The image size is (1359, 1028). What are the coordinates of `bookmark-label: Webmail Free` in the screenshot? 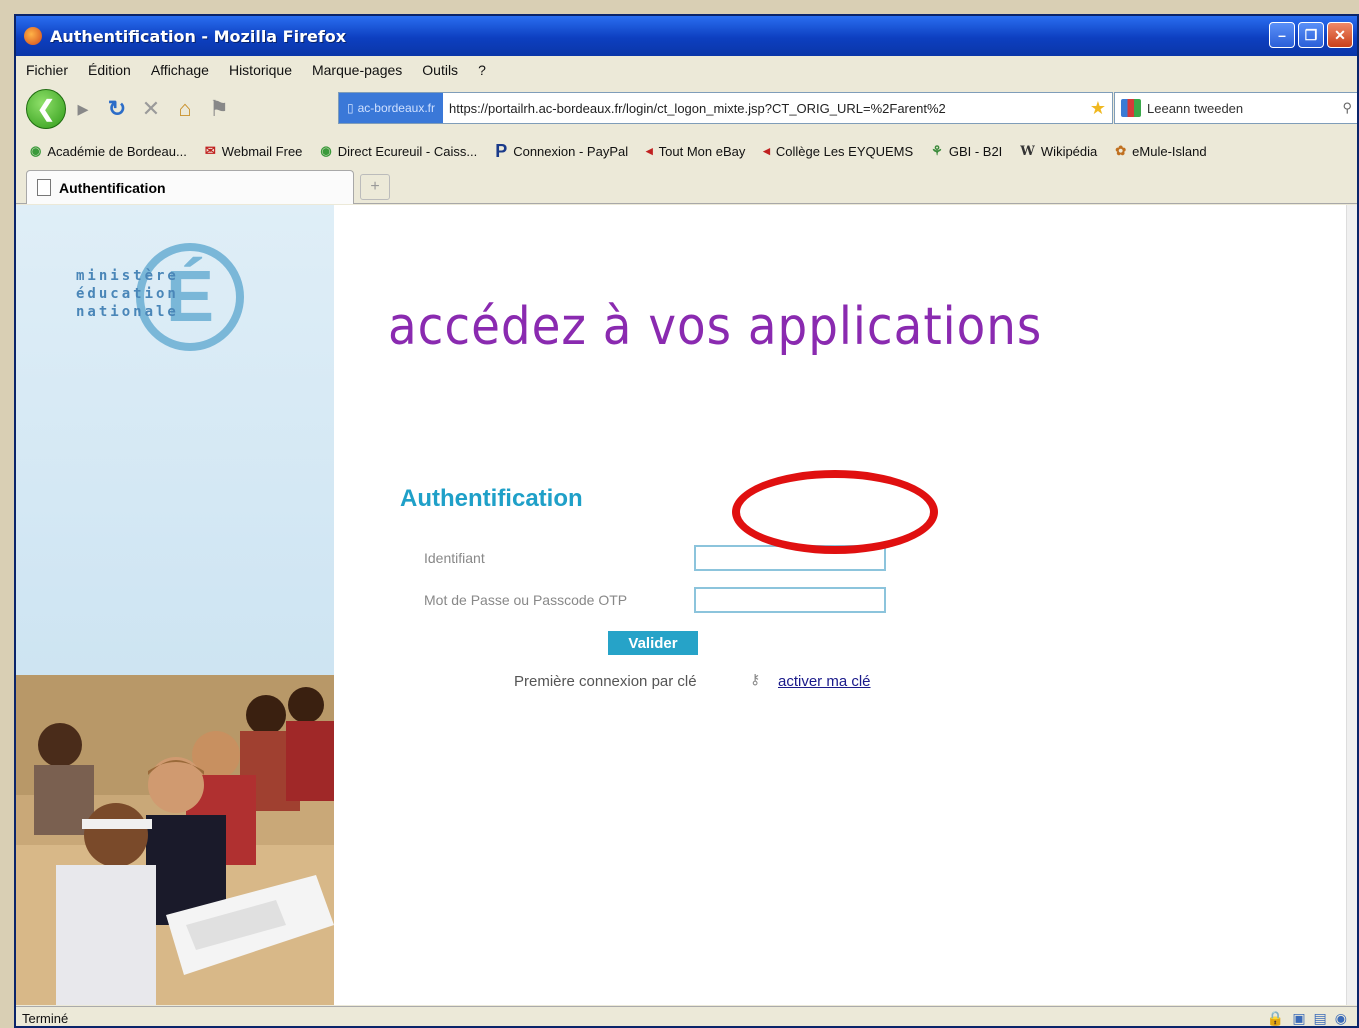 It's located at (262, 151).